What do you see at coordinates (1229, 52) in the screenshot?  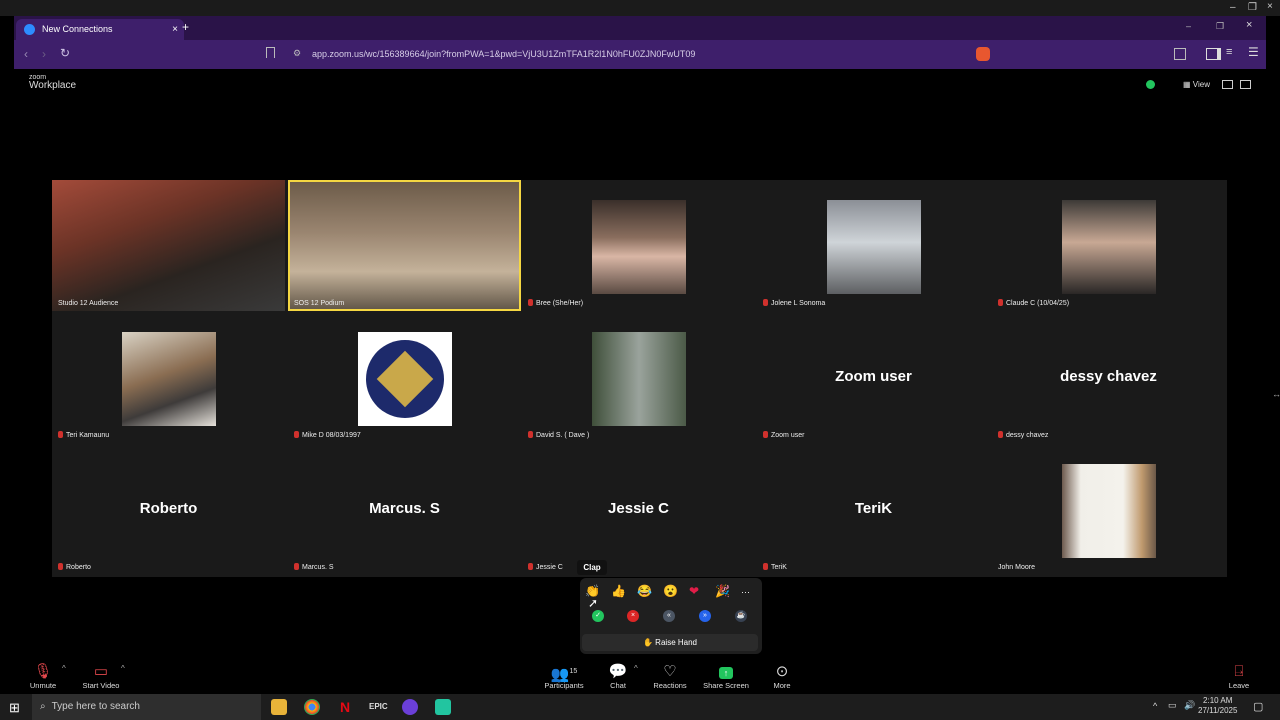 I see `wallet-icon: ≡` at bounding box center [1229, 52].